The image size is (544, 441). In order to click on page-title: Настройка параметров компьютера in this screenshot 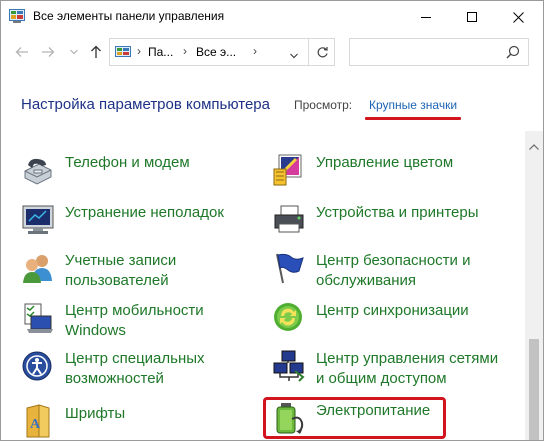, I will do `click(145, 104)`.